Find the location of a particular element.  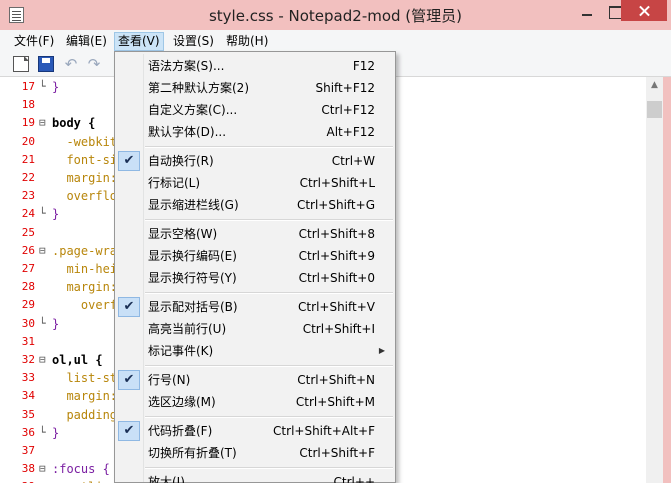

menu-item-shortcut: Ctrl+Shift+0 is located at coordinates (336, 278).